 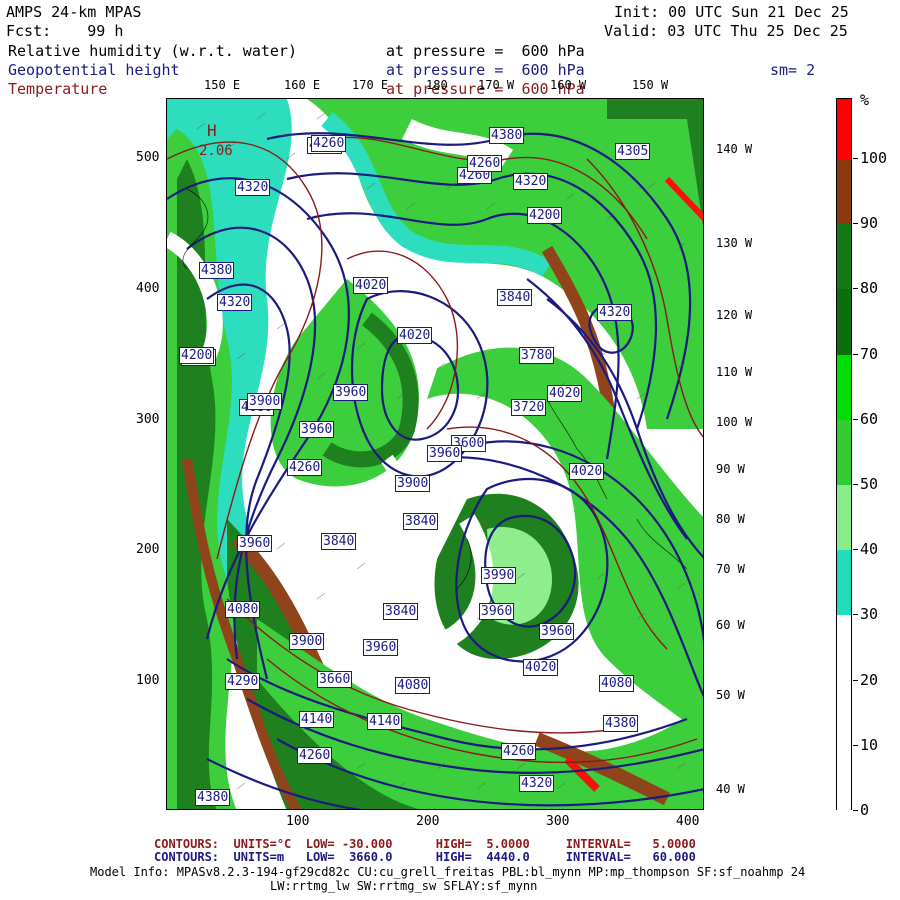 What do you see at coordinates (865, 100) in the screenshot?
I see `colorbar-unit: %` at bounding box center [865, 100].